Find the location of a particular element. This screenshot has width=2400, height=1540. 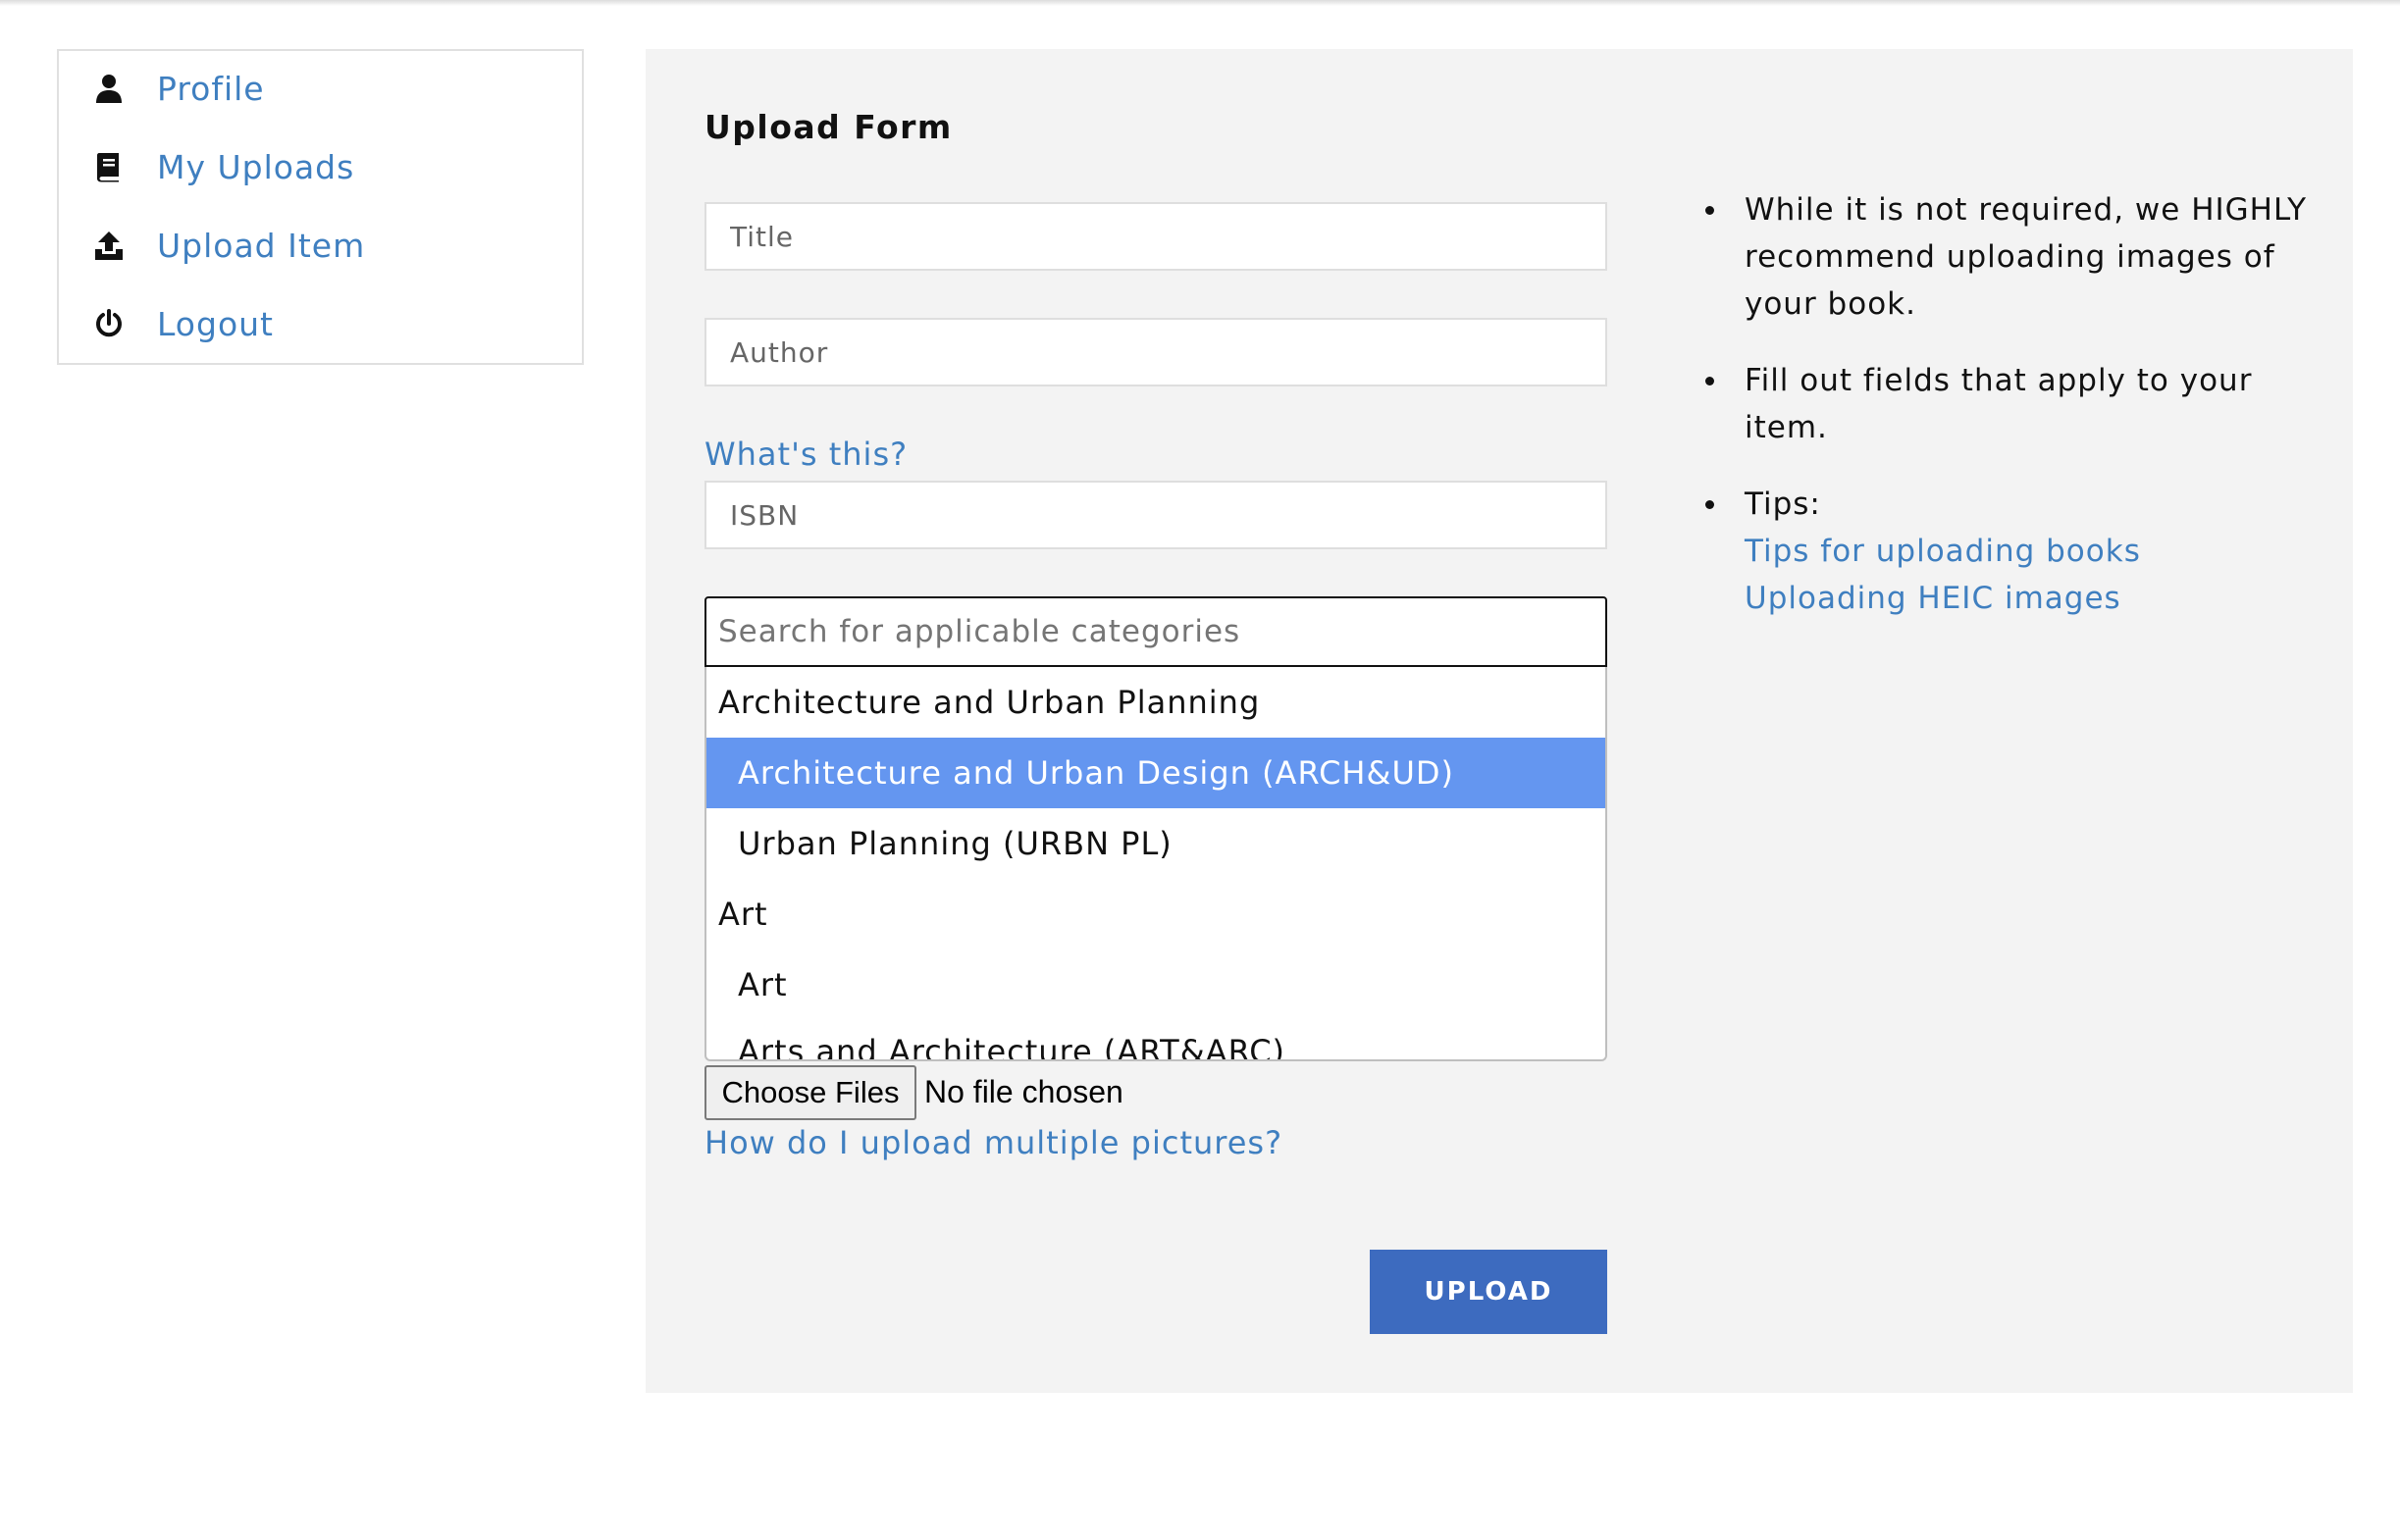

tips-uploading-books-link: Tips for uploading books is located at coordinates (2039, 551).